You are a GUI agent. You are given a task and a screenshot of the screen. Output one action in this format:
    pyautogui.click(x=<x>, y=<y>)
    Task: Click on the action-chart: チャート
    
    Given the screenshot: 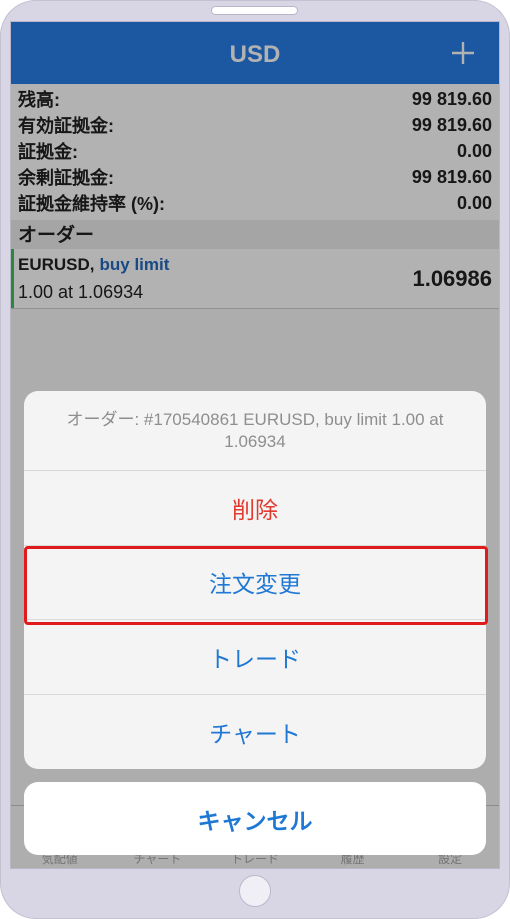 What is the action you would take?
    pyautogui.click(x=255, y=732)
    